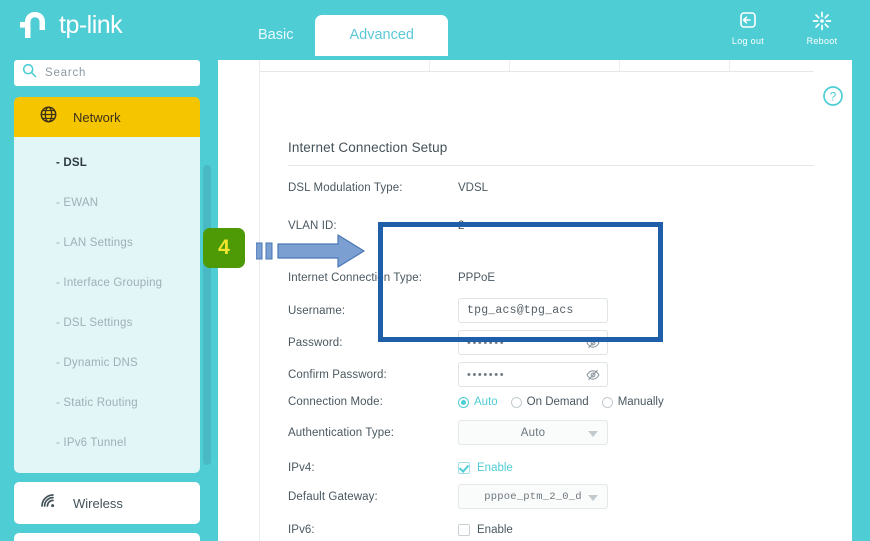  I want to click on header-actions: Log out Reboot, so click(785, 28).